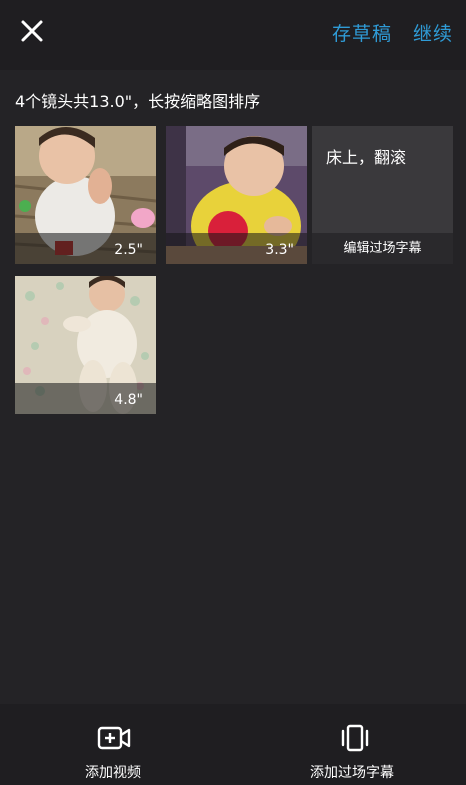 Image resolution: width=466 pixels, height=785 pixels. I want to click on close-button, so click(32, 31).